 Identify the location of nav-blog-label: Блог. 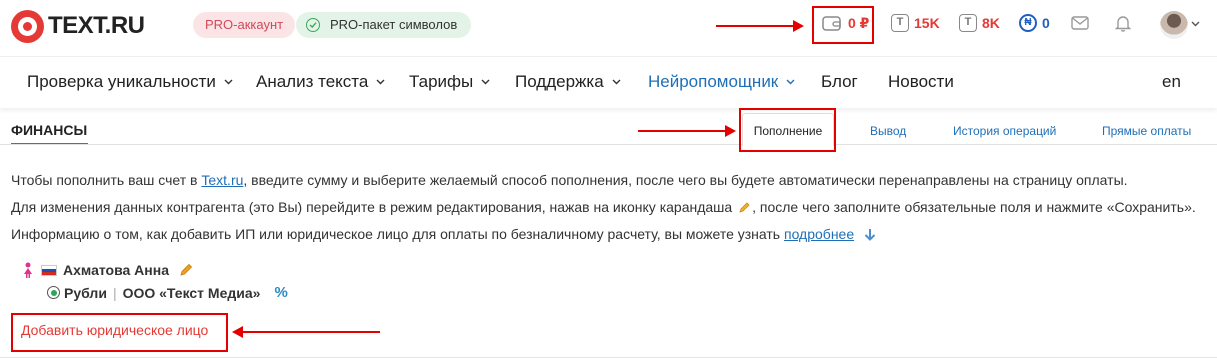
(839, 81).